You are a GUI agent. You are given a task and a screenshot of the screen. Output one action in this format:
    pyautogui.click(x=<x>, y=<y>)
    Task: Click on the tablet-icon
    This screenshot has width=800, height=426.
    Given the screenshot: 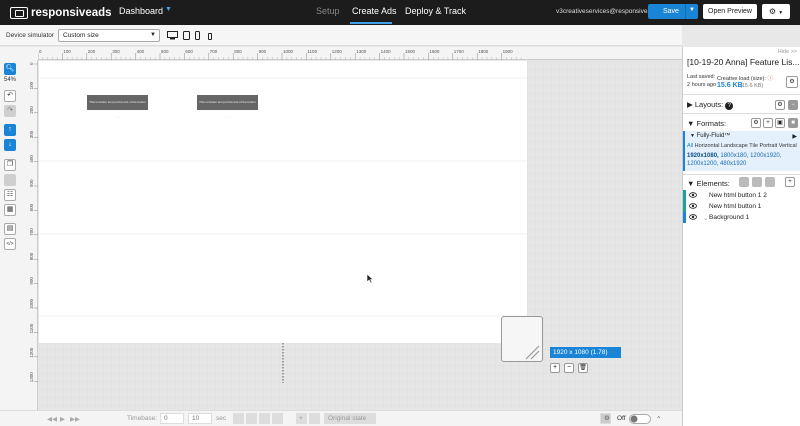 What is the action you would take?
    pyautogui.click(x=186, y=35)
    